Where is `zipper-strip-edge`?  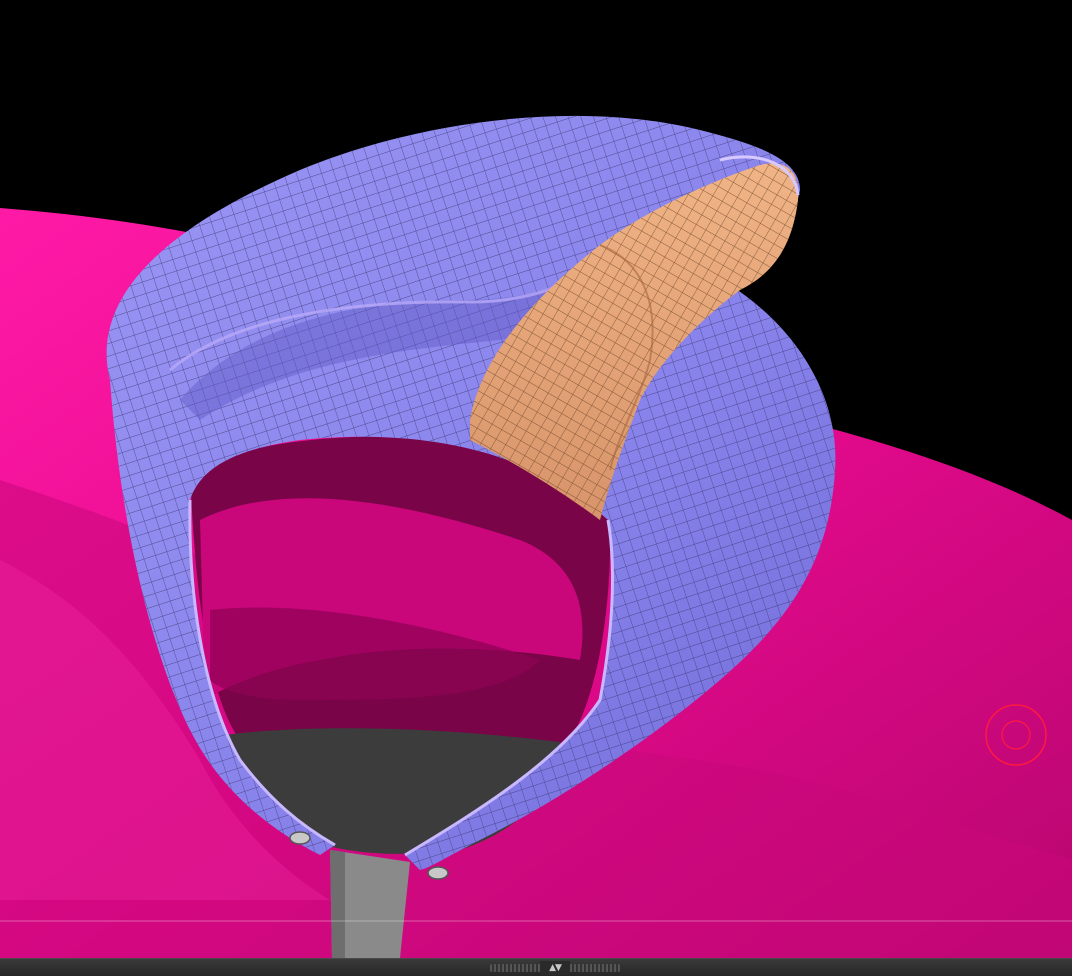 zipper-strip-edge is located at coordinates (337, 904).